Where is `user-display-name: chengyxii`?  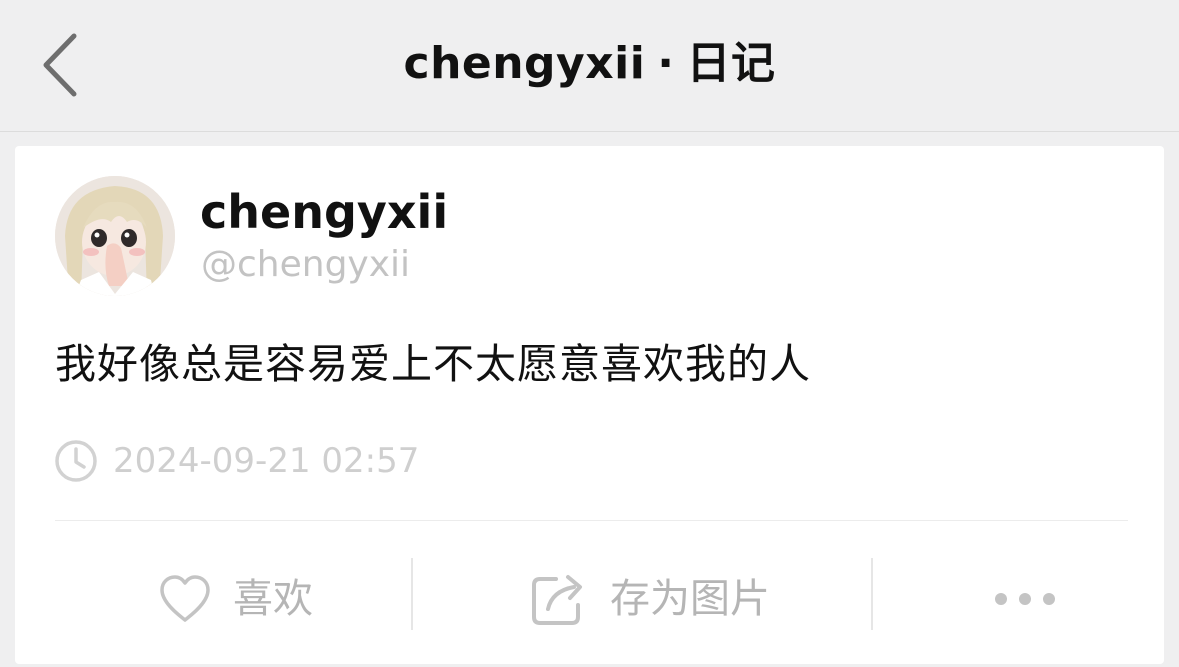 user-display-name: chengyxii is located at coordinates (324, 212).